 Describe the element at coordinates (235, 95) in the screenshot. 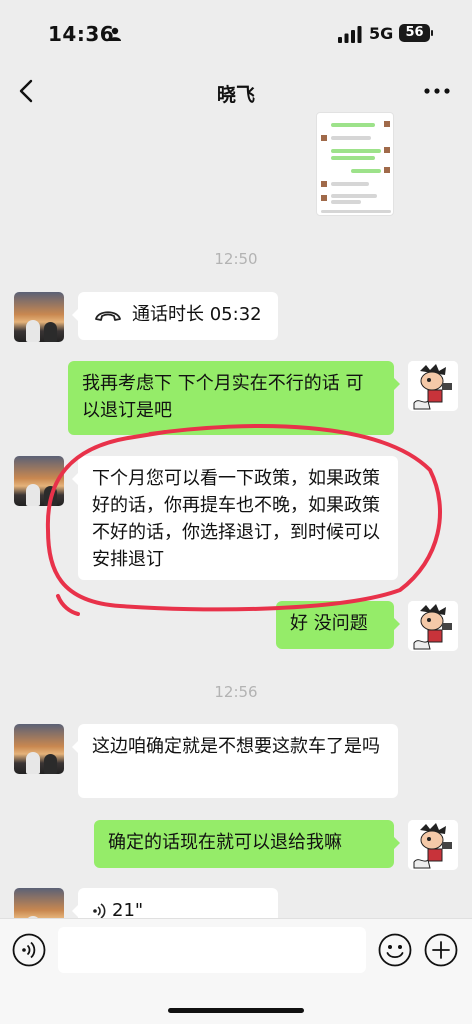

I see `chat-title: 晓飞` at that location.